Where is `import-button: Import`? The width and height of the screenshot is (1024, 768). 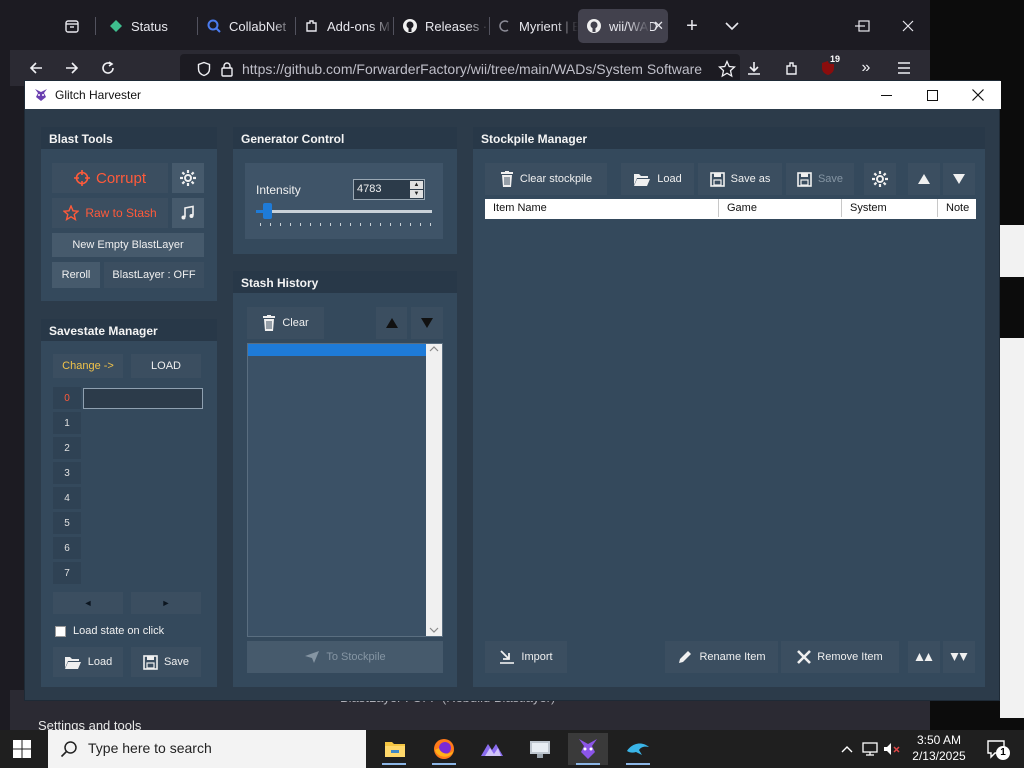 import-button: Import is located at coordinates (526, 657).